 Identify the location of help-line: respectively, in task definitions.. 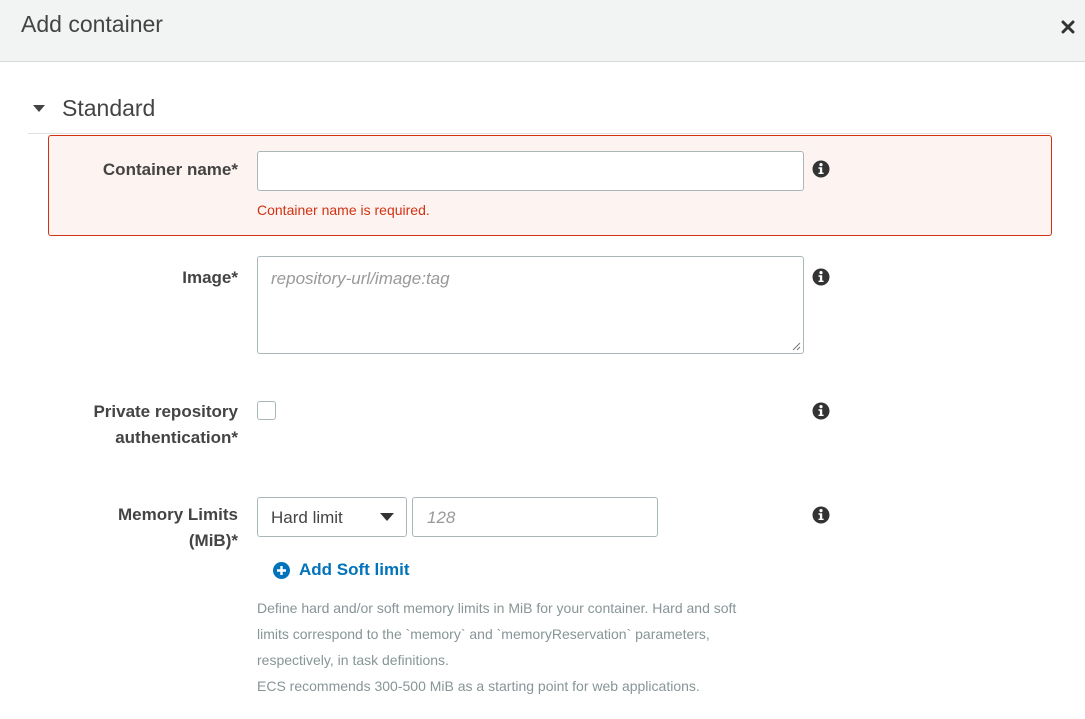
(353, 660).